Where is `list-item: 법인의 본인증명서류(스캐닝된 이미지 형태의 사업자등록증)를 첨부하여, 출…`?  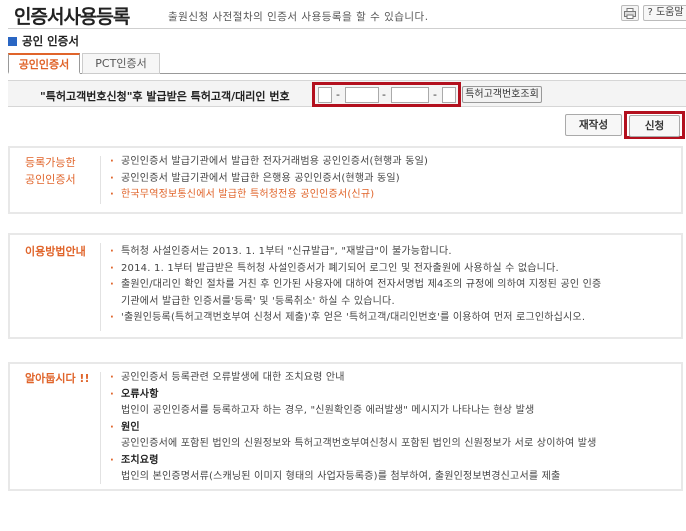
list-item: 법인의 본인증명서류(스캐닝된 이미지 형태의 사업자등록증)를 첨부하여, 출… is located at coordinates (341, 476).